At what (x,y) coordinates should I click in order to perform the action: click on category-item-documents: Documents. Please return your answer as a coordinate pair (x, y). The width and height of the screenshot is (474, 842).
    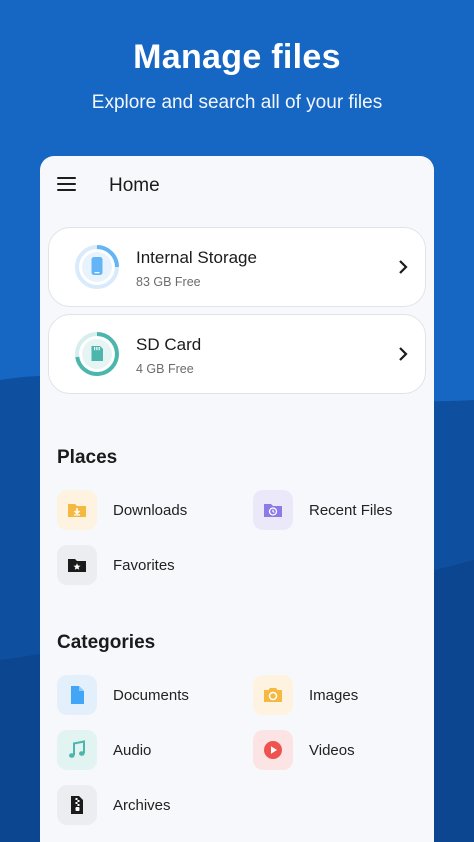
    Looking at the image, I should click on (147, 697).